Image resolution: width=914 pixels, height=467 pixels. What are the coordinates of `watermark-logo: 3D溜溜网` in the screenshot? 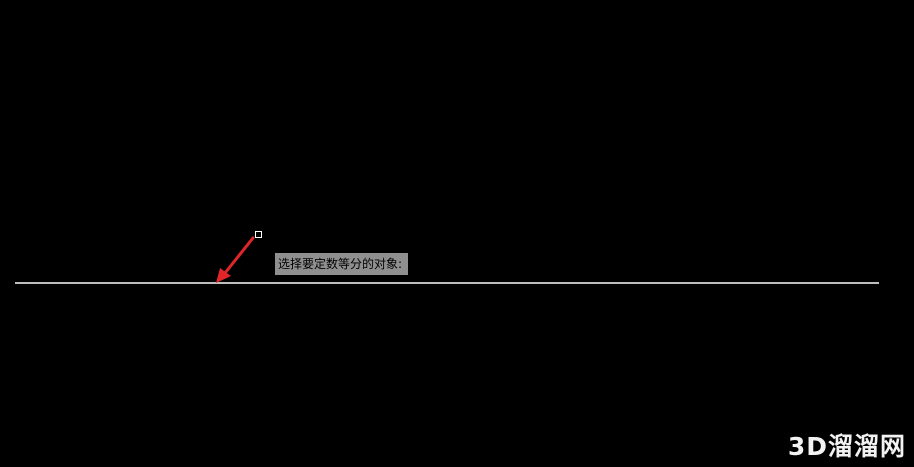 It's located at (846, 446).